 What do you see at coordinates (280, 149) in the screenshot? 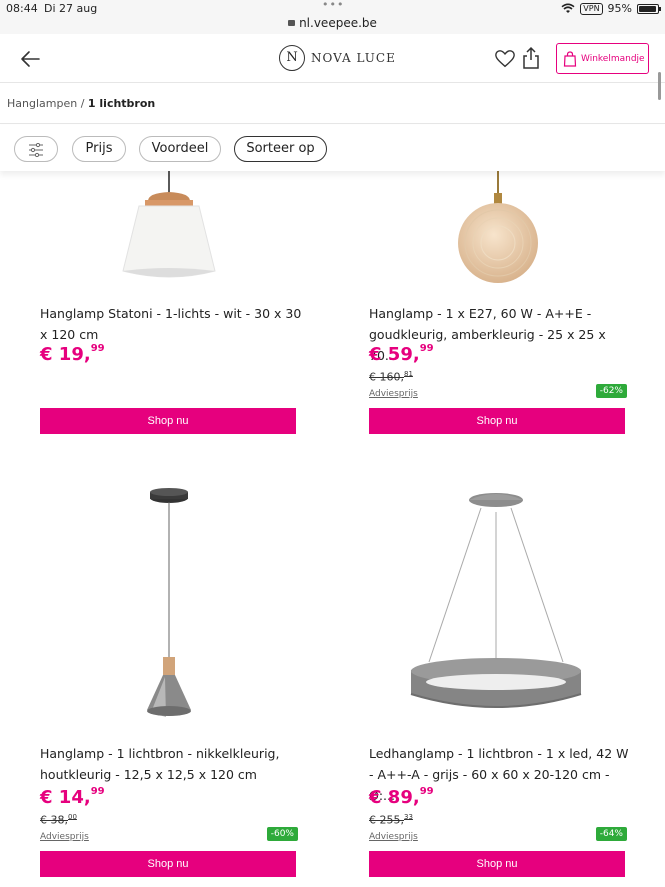
I see `sort-button: Sorteer op` at bounding box center [280, 149].